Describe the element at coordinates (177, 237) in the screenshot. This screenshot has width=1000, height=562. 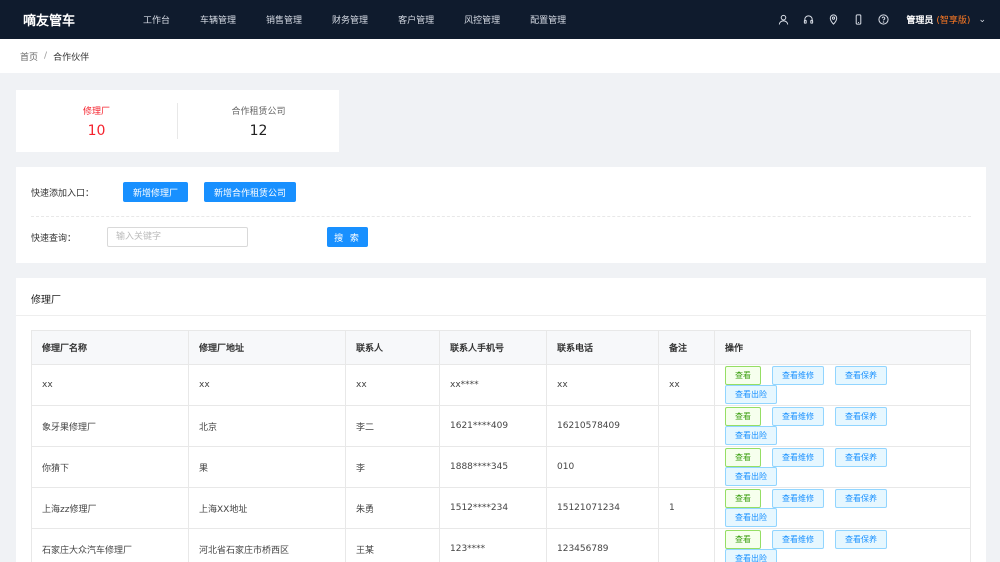
I see `search-input` at that location.